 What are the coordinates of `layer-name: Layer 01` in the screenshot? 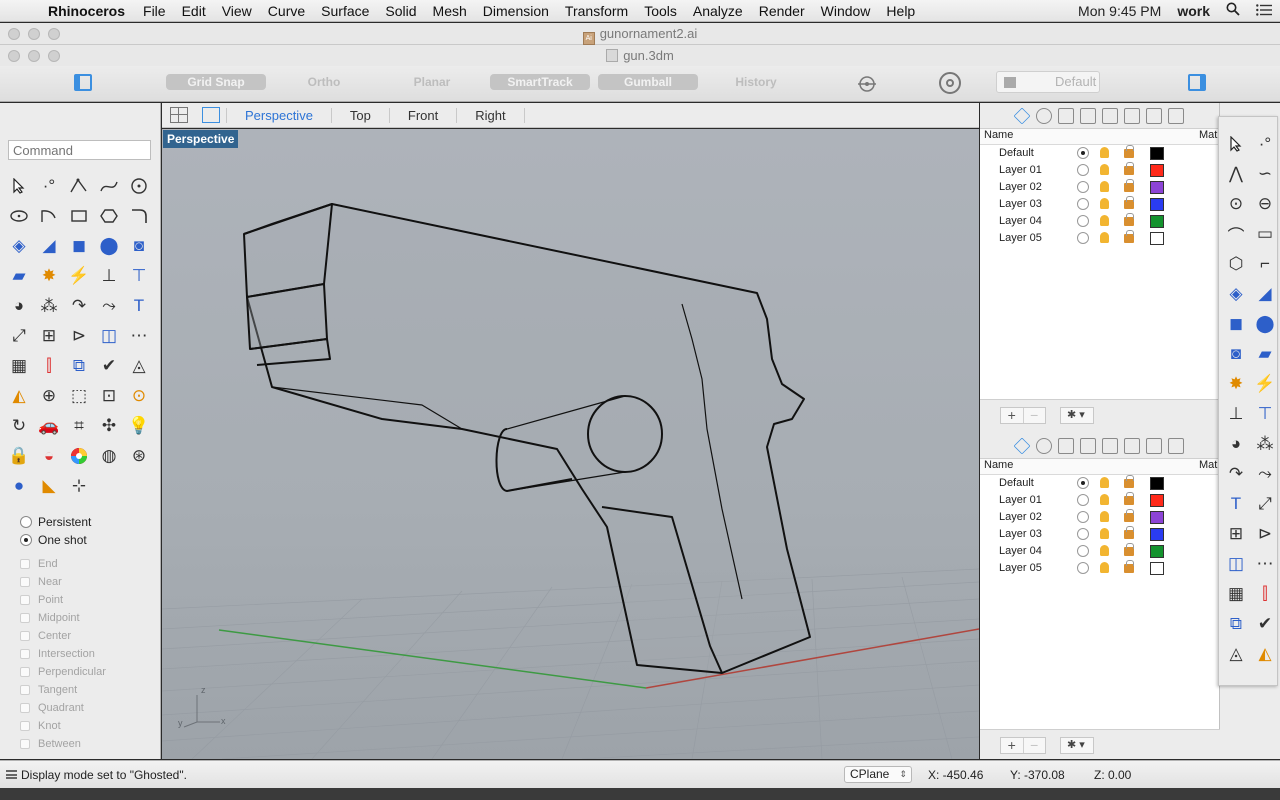 It's located at (1020, 500).